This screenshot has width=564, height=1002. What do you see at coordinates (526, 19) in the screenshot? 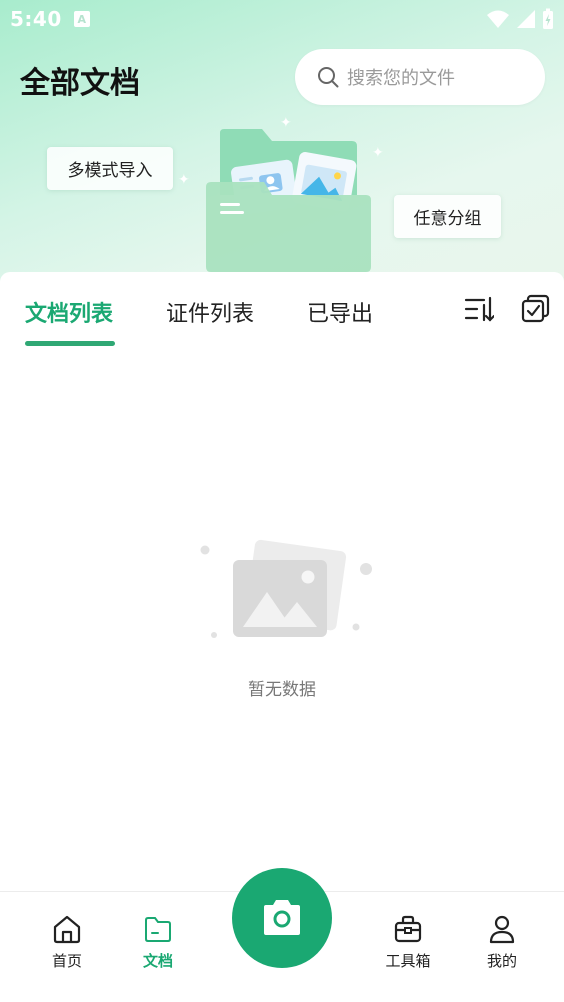
I see `signal-icon` at bounding box center [526, 19].